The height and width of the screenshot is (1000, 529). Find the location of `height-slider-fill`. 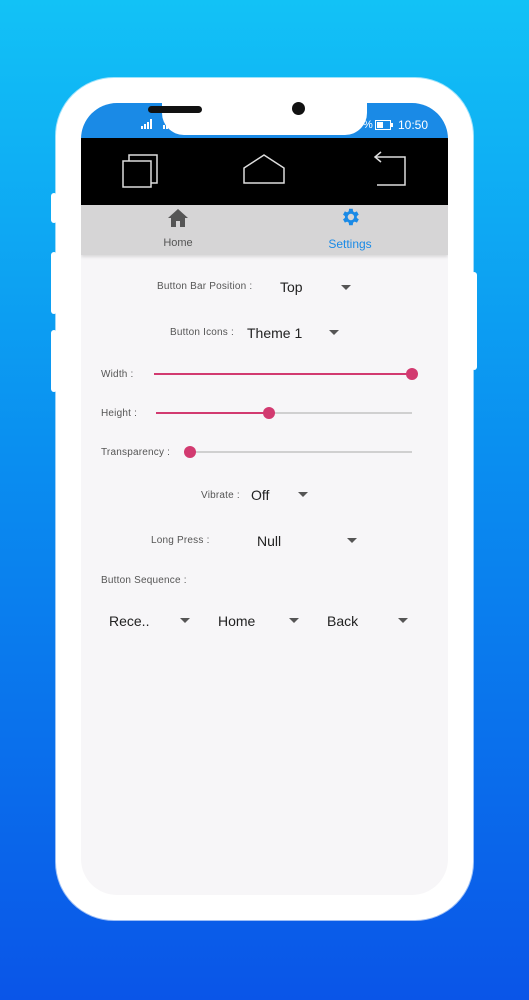

height-slider-fill is located at coordinates (212, 413).